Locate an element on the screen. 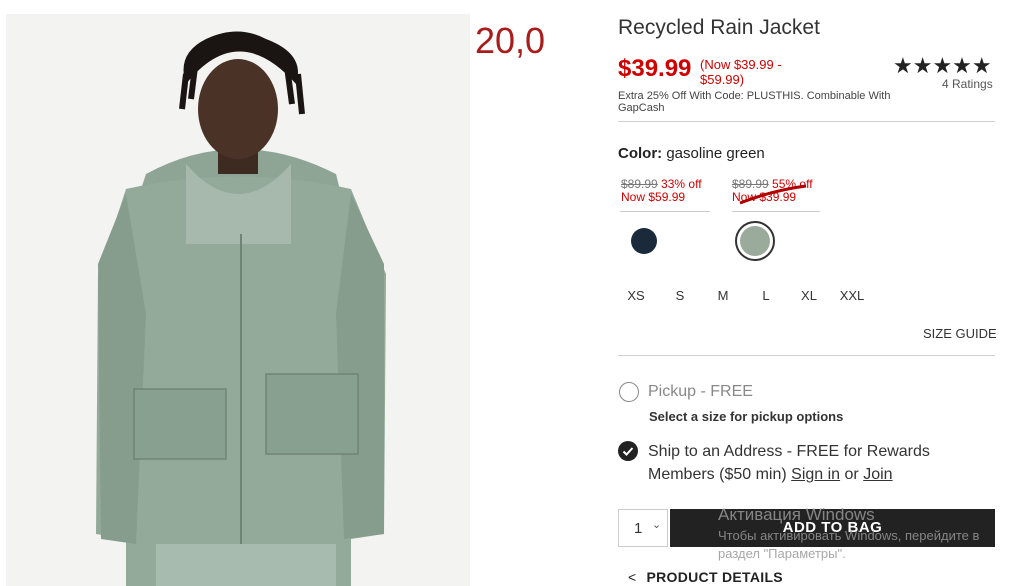 This screenshot has width=1011, height=586. or-text: or is located at coordinates (852, 474).